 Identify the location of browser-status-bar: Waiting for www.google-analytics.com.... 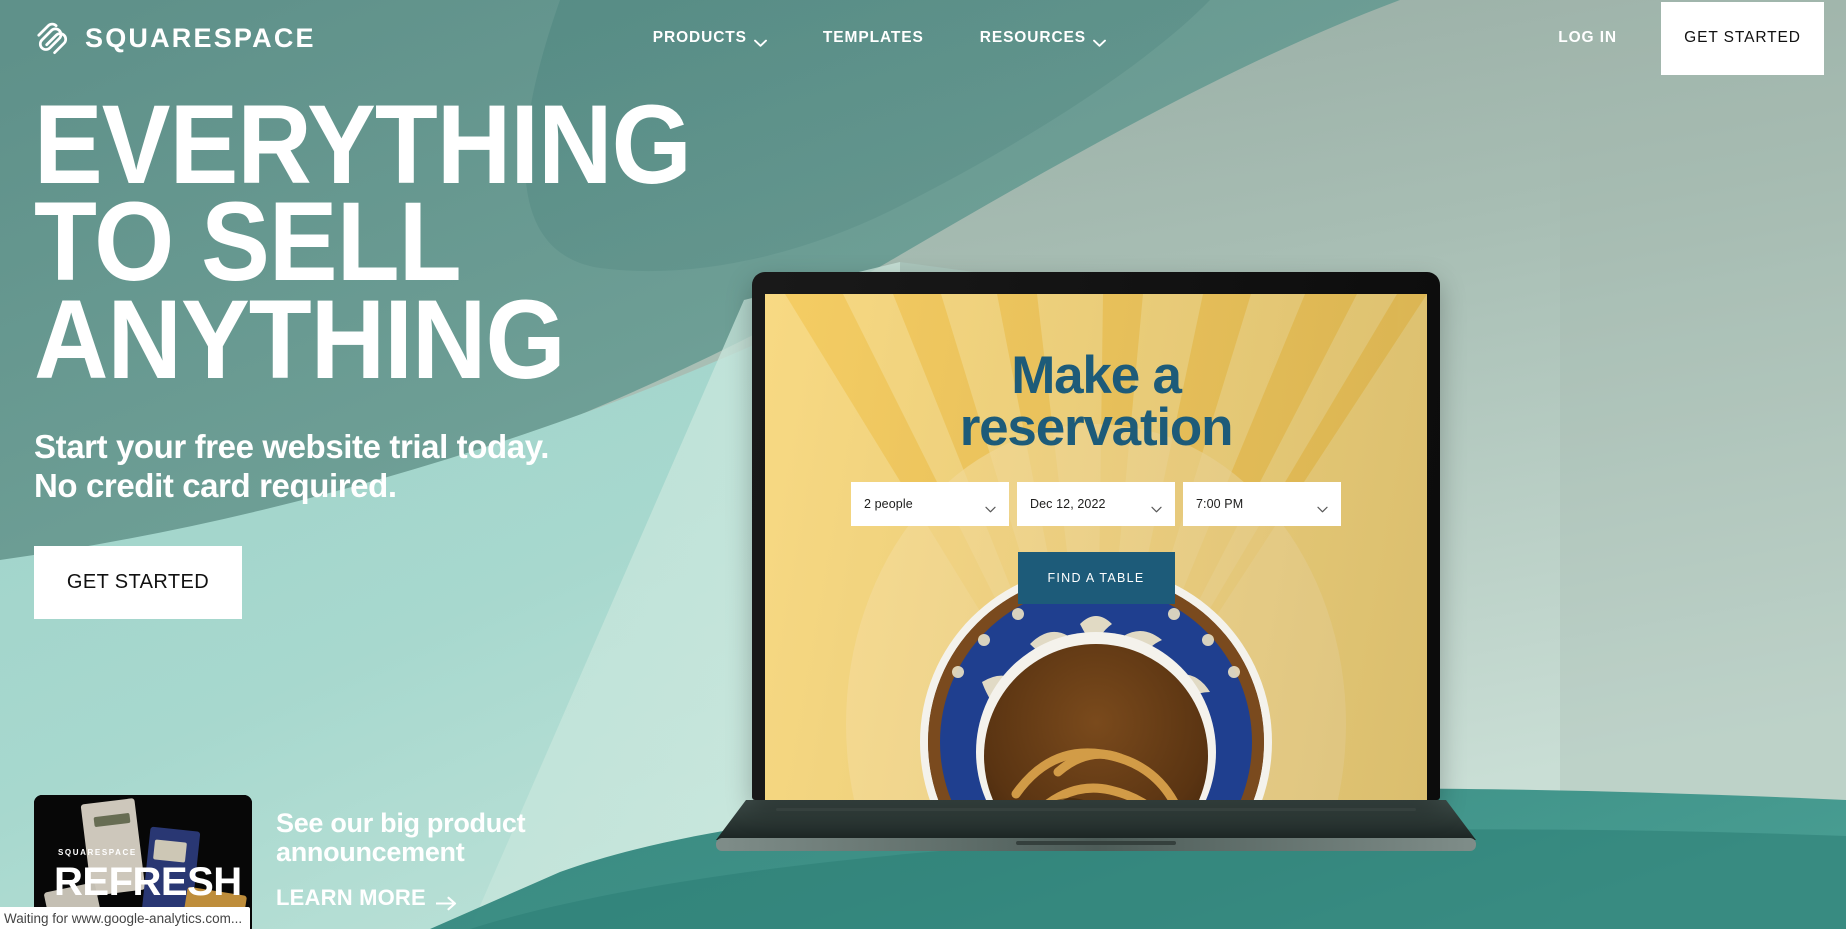
(125, 918).